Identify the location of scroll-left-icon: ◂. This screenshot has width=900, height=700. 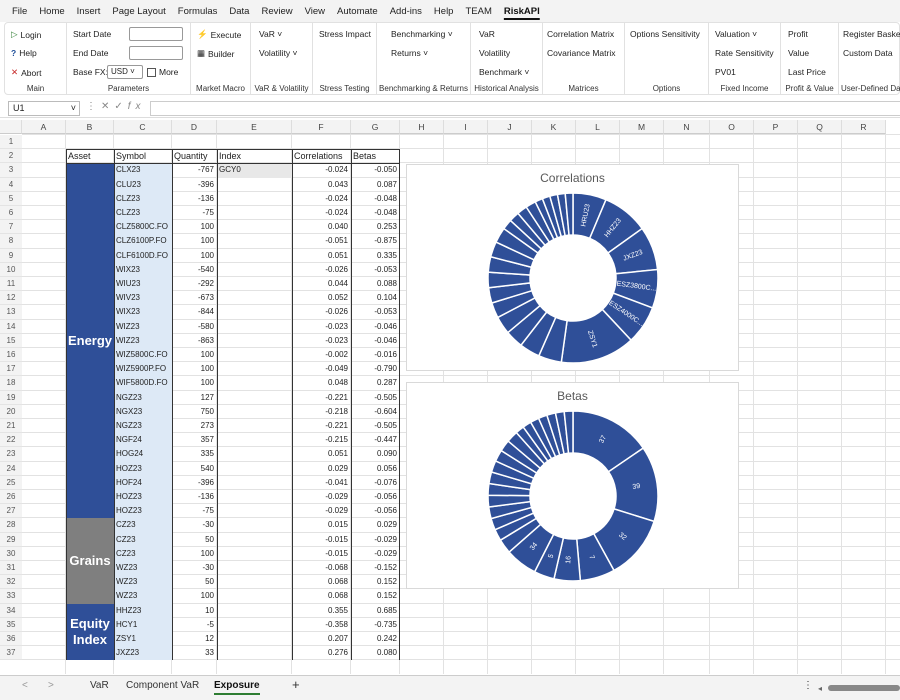
(820, 688).